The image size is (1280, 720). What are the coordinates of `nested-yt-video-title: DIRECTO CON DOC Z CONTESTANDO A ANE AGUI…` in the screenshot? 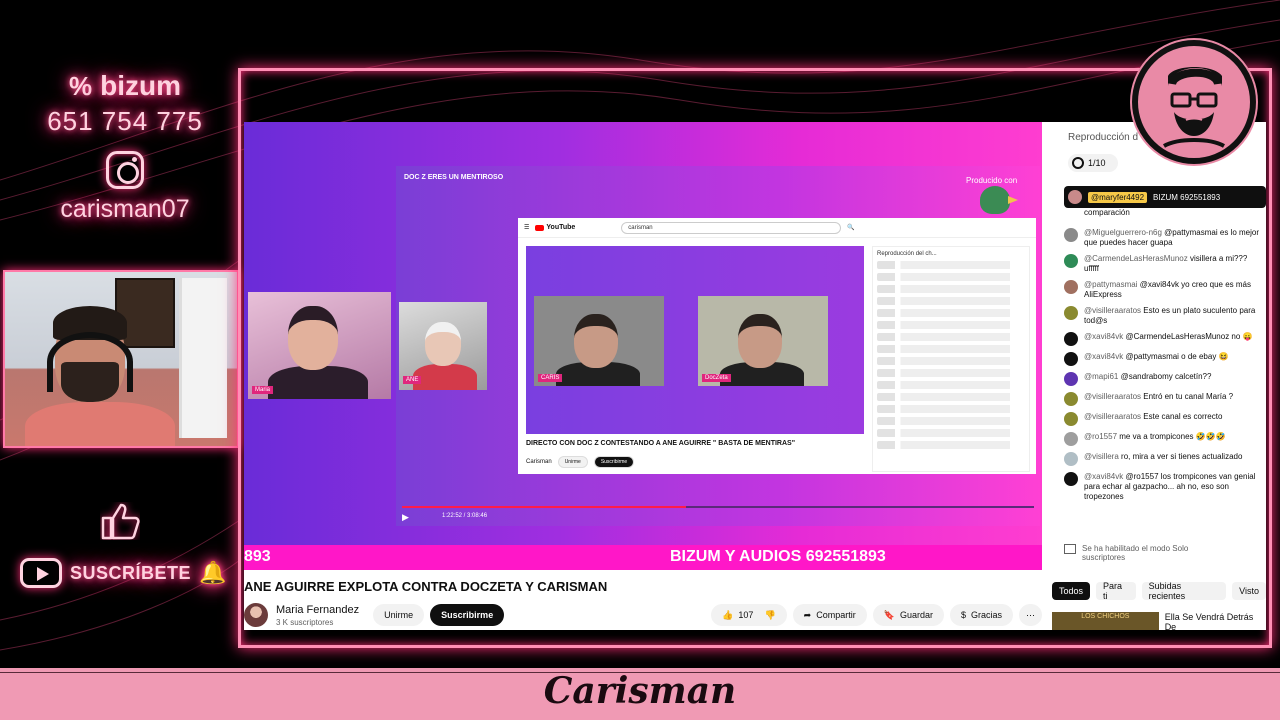 It's located at (661, 443).